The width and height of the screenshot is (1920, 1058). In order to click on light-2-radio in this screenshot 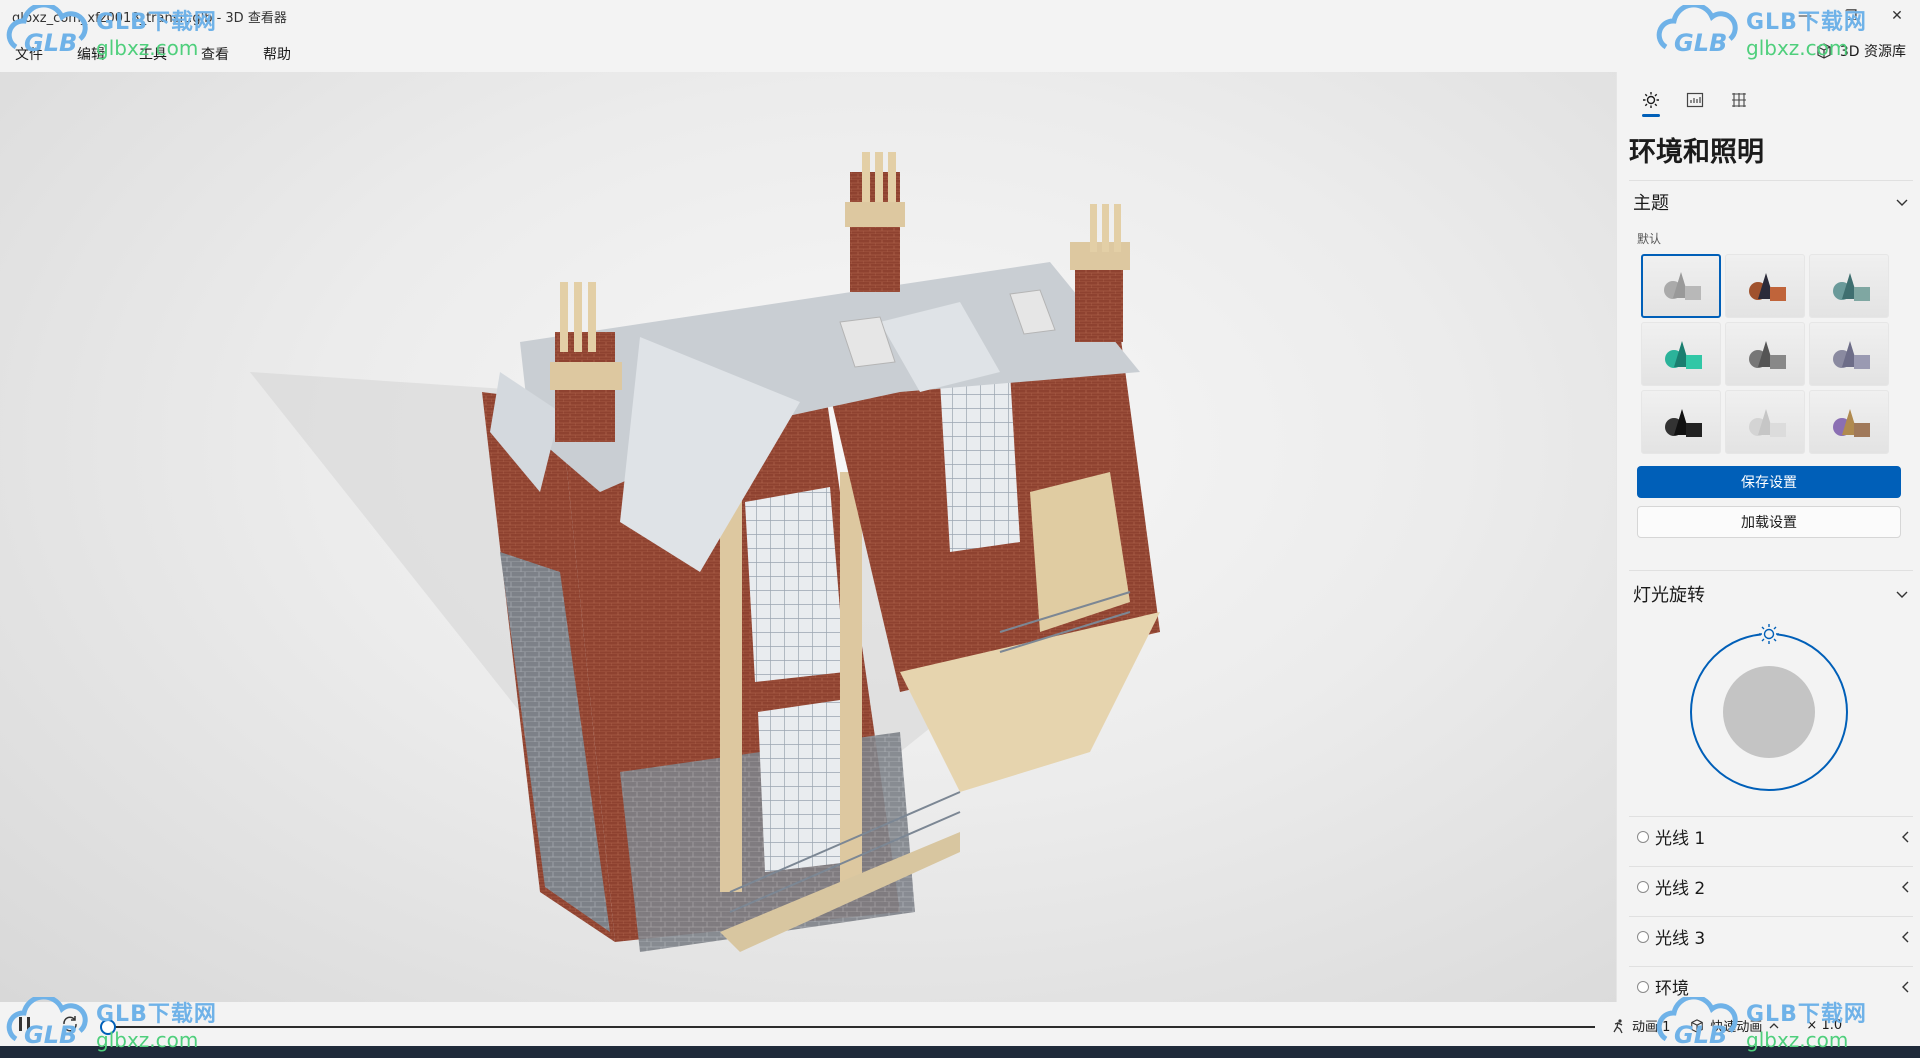, I will do `click(1643, 886)`.